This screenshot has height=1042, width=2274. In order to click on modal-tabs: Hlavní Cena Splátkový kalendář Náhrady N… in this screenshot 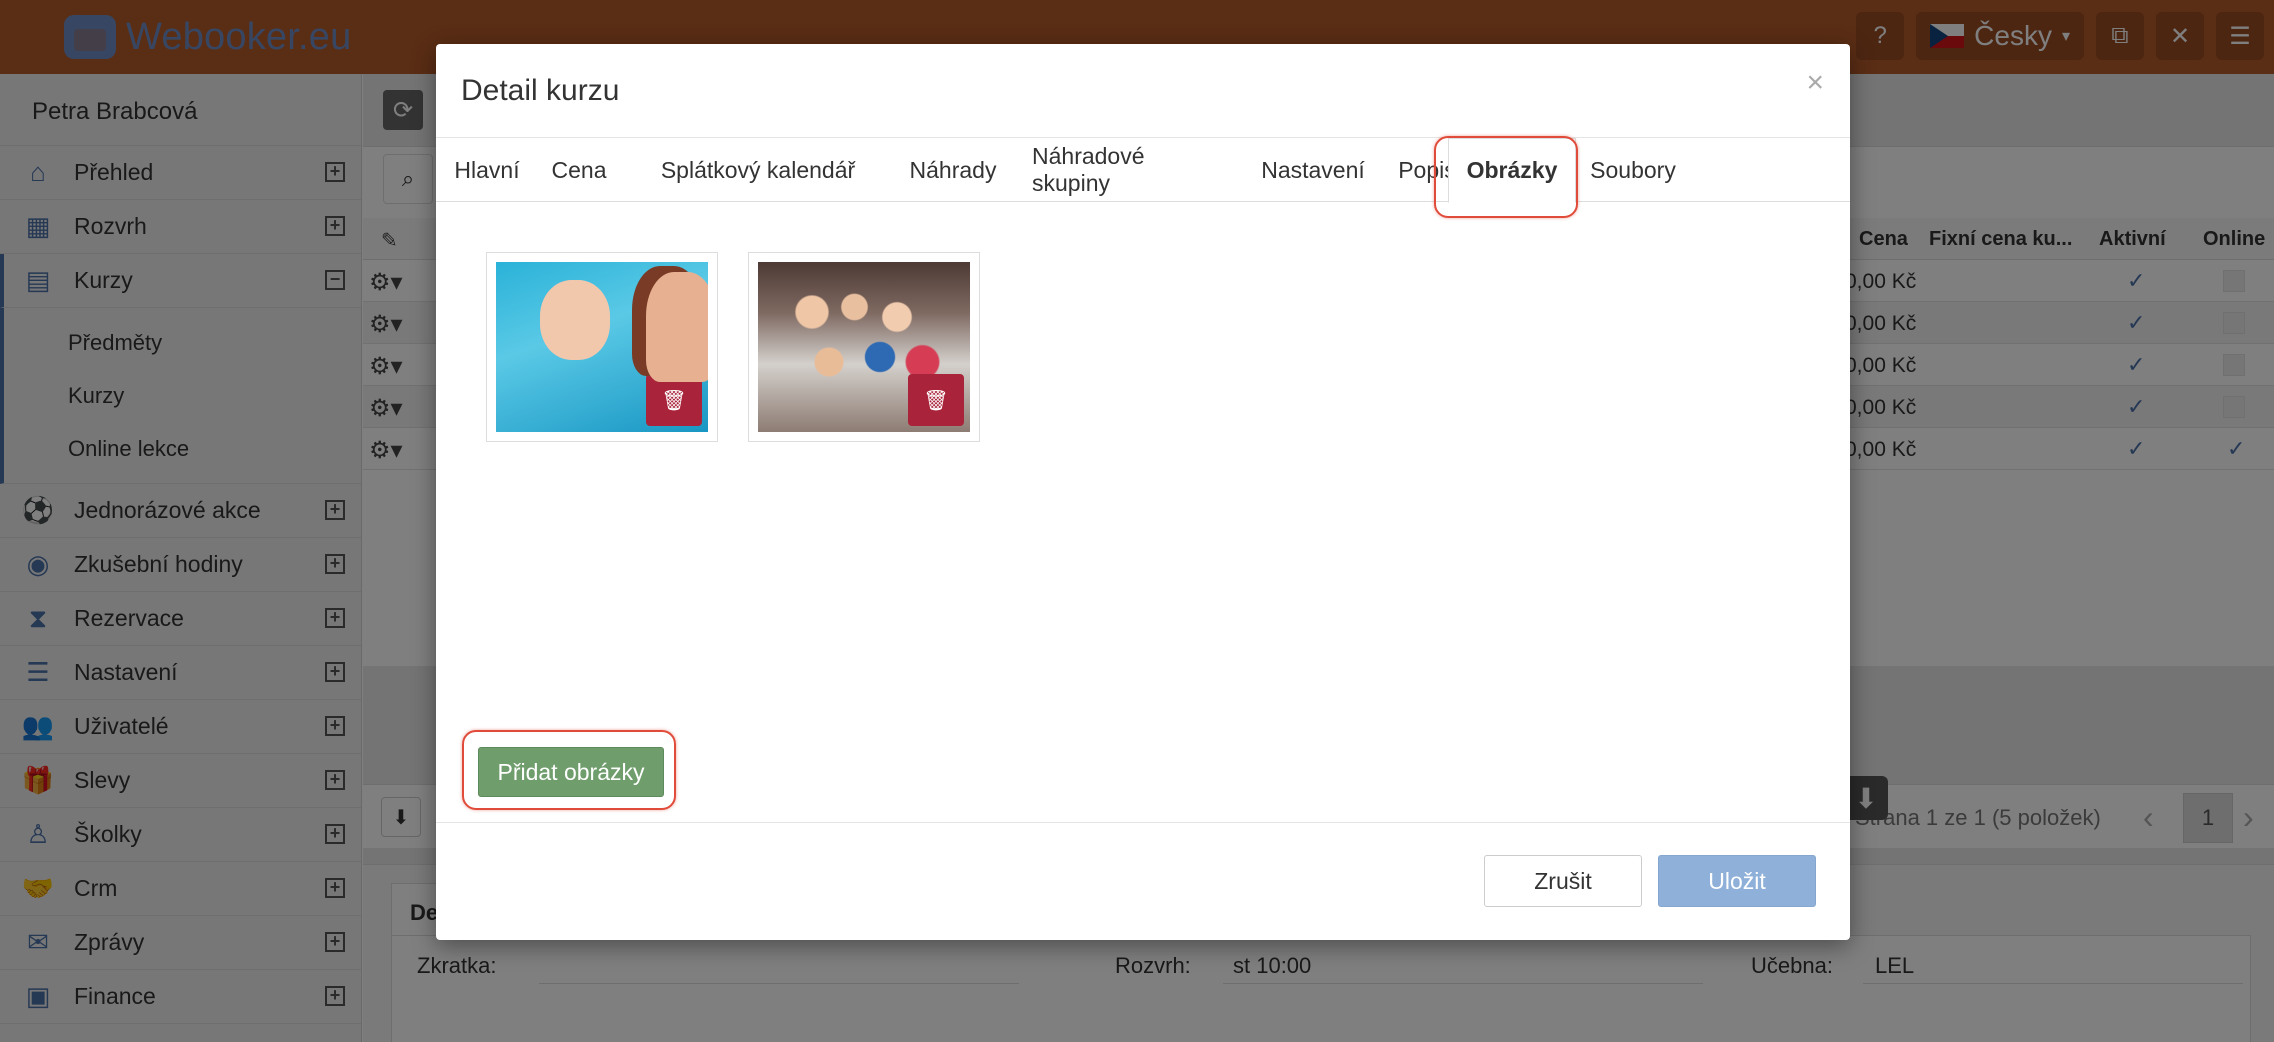, I will do `click(1143, 170)`.